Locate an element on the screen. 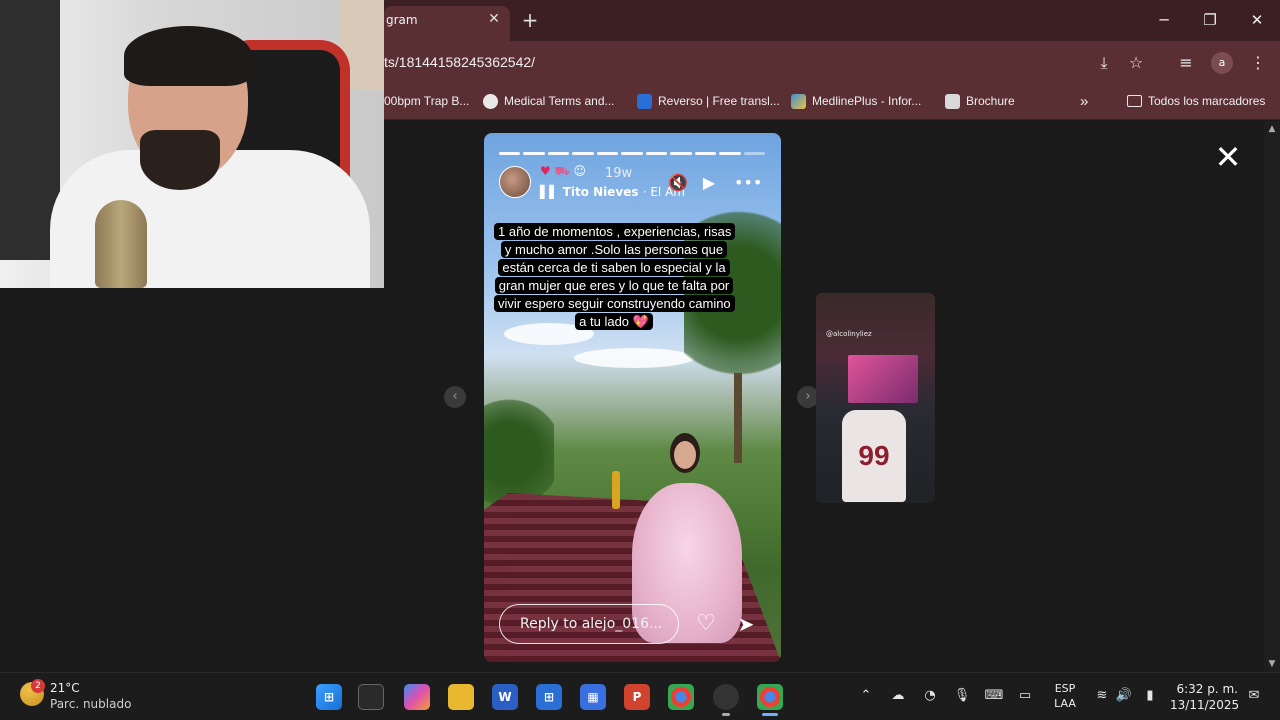  keyboard-icon: ⌨ is located at coordinates (994, 696).